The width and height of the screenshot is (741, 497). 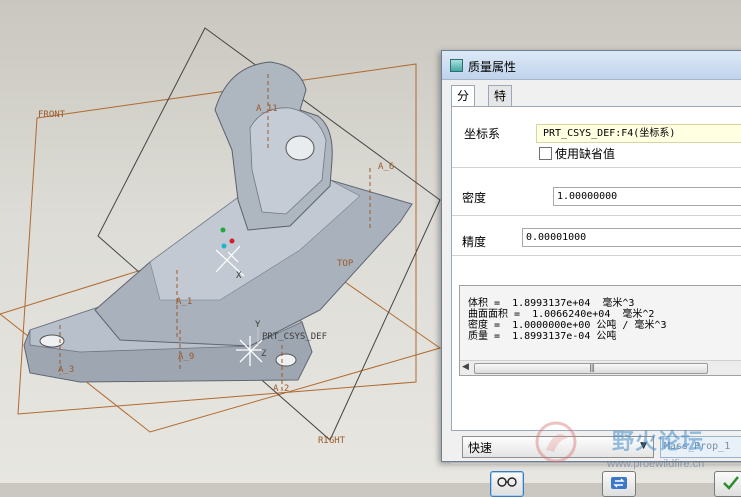 I want to click on datum-label-front: FRONT, so click(x=52, y=115).